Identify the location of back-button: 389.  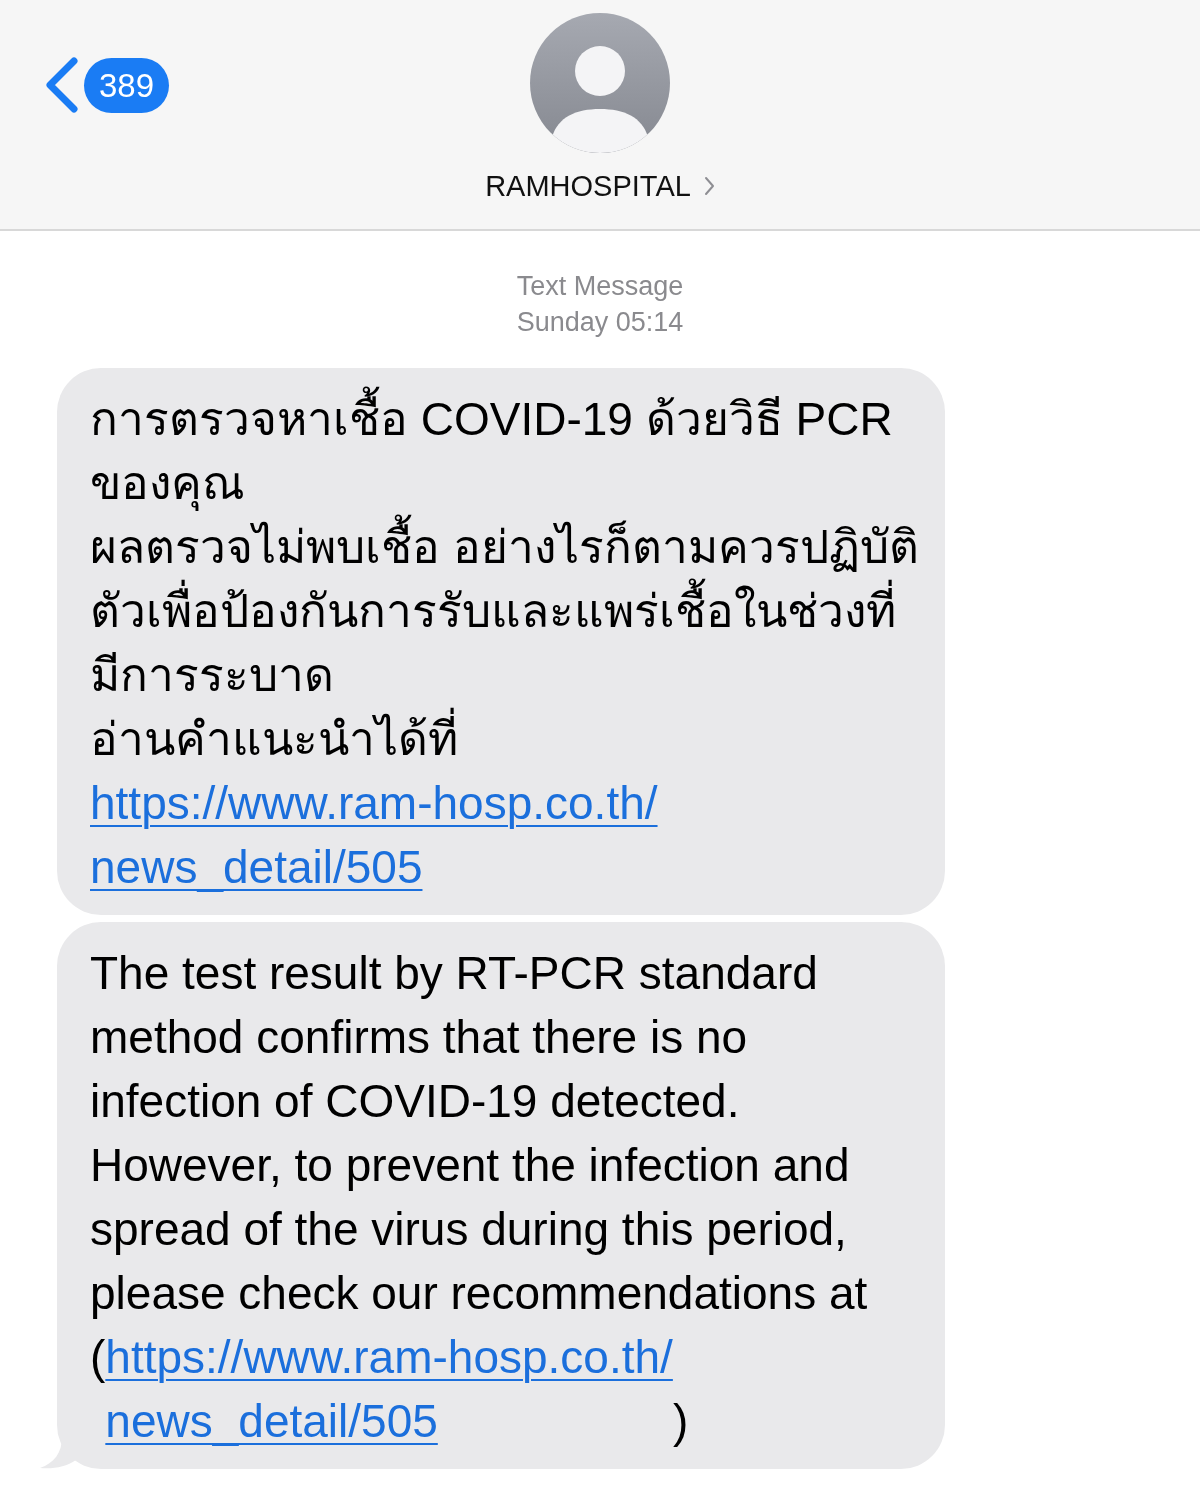
(107, 85).